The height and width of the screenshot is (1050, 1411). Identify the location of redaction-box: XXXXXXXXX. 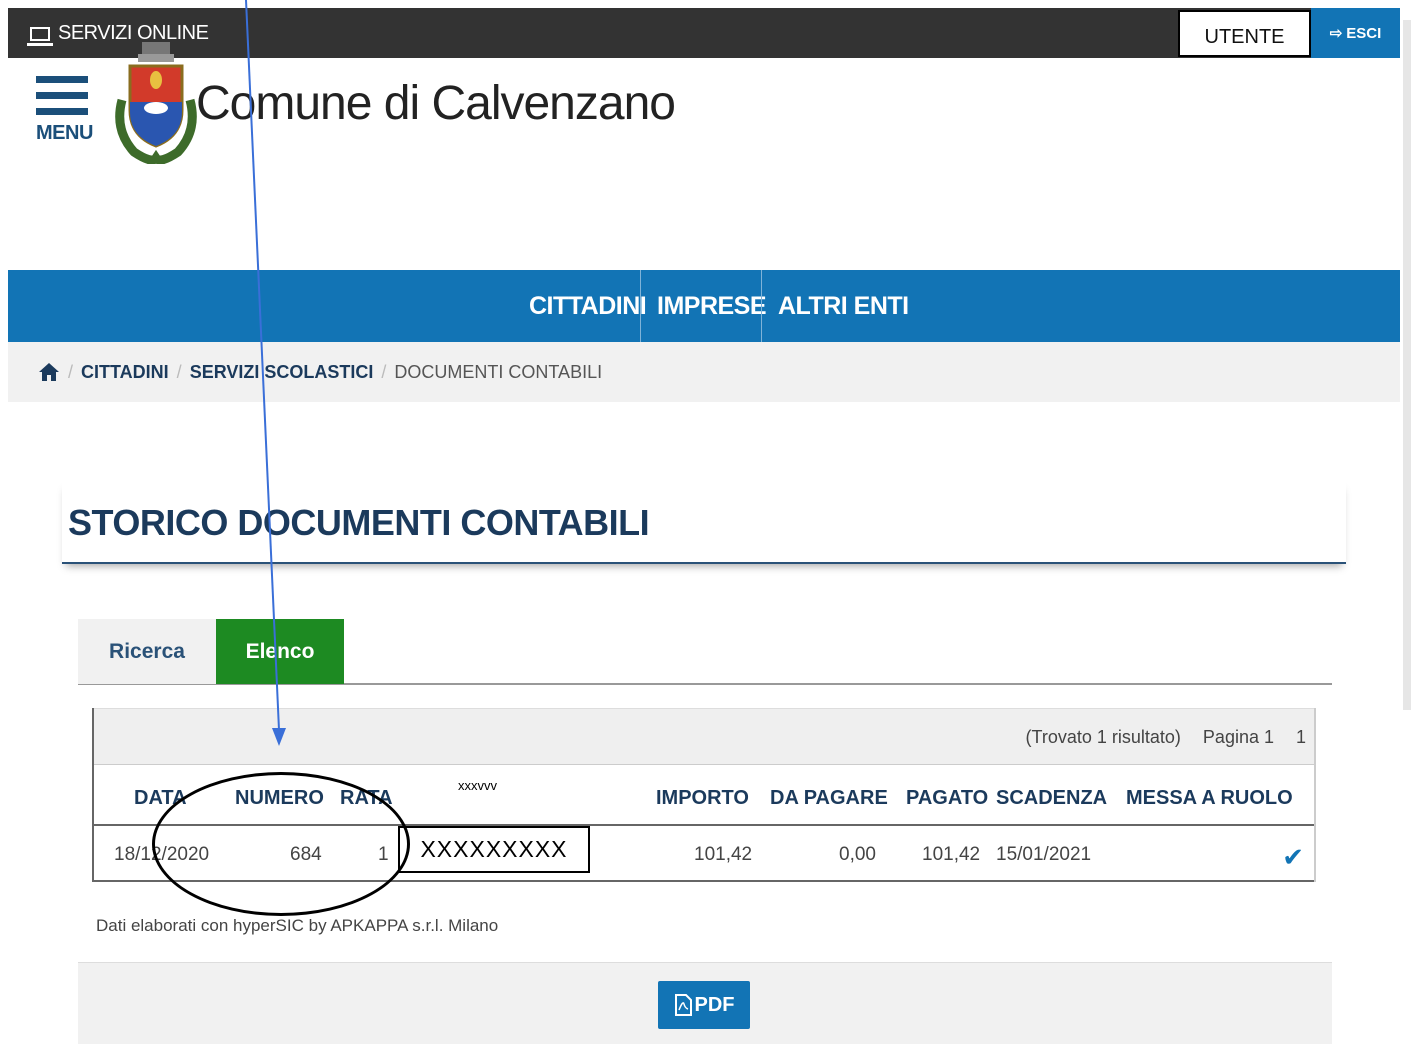
(494, 849).